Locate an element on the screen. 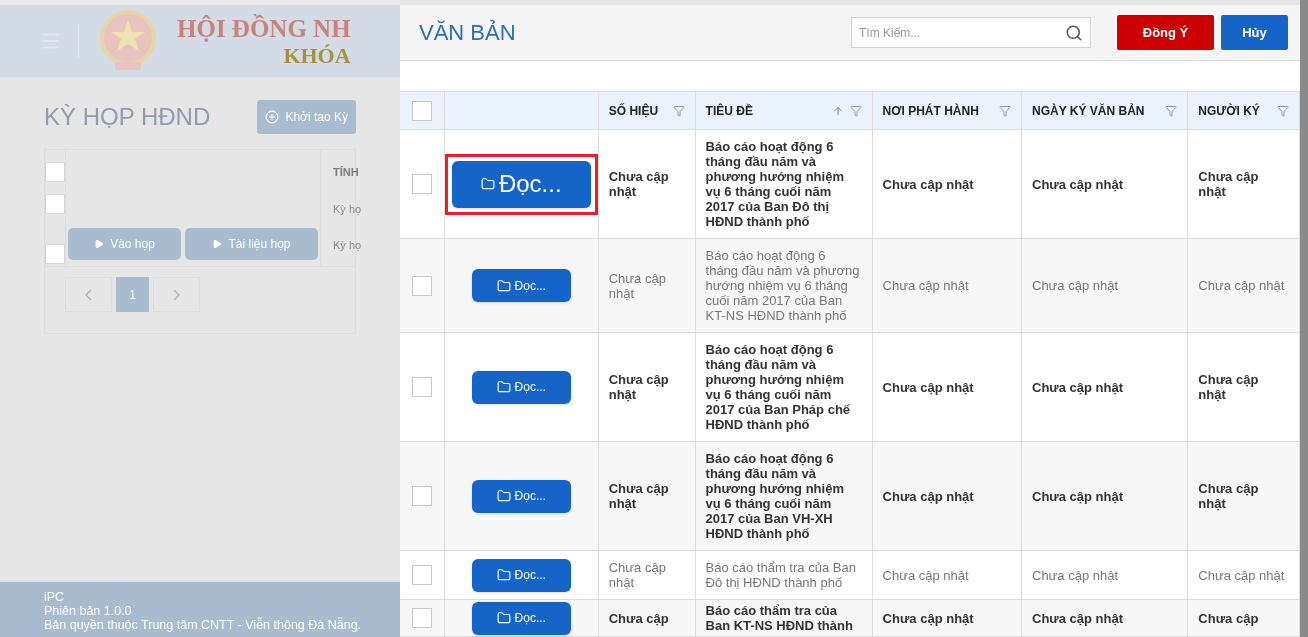 This screenshot has height=637, width=1308. chevron-left-icon is located at coordinates (88, 294).